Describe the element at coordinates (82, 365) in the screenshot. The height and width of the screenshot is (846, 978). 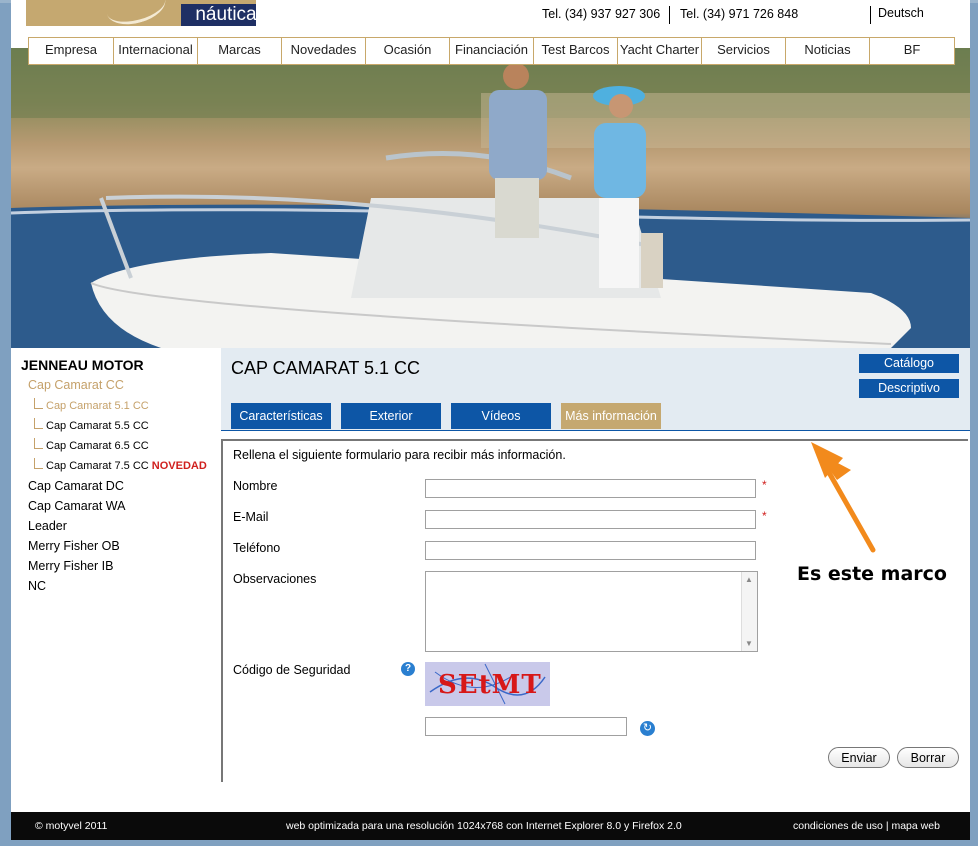
I see `sidebar-title: JENNEAU MOTOR` at that location.